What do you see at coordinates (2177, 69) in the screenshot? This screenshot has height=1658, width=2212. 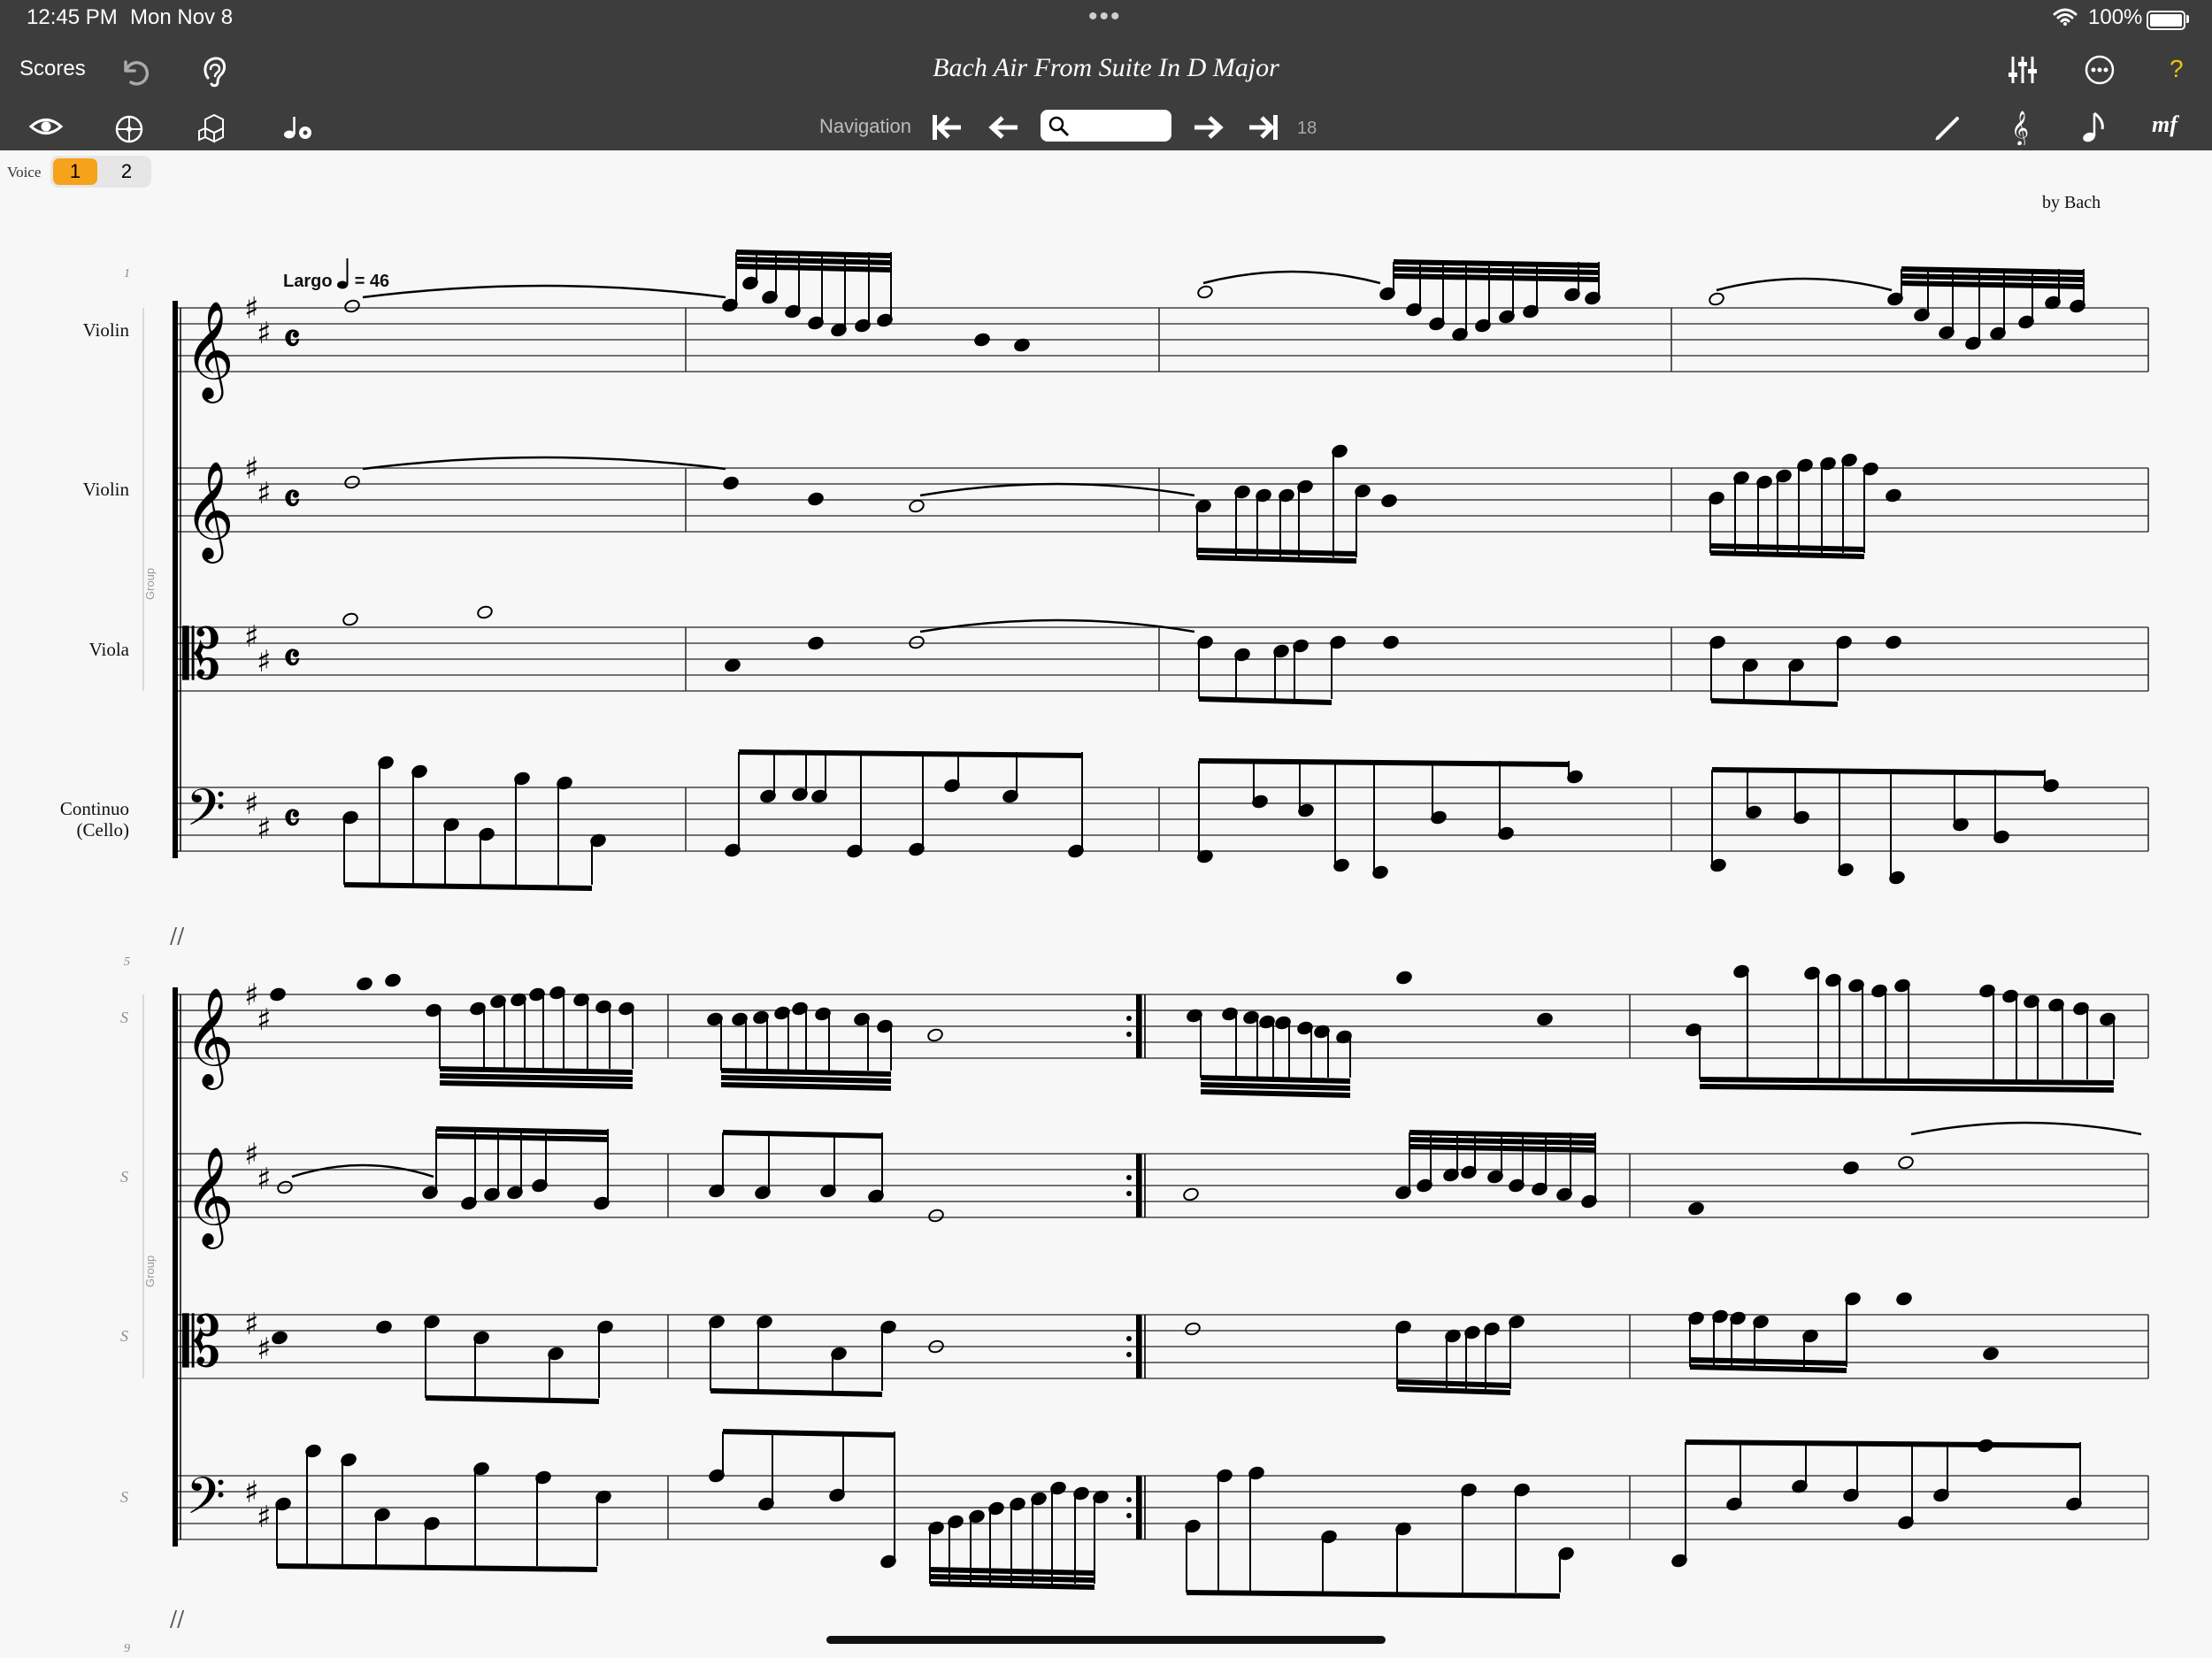 I see `help-button: ?` at bounding box center [2177, 69].